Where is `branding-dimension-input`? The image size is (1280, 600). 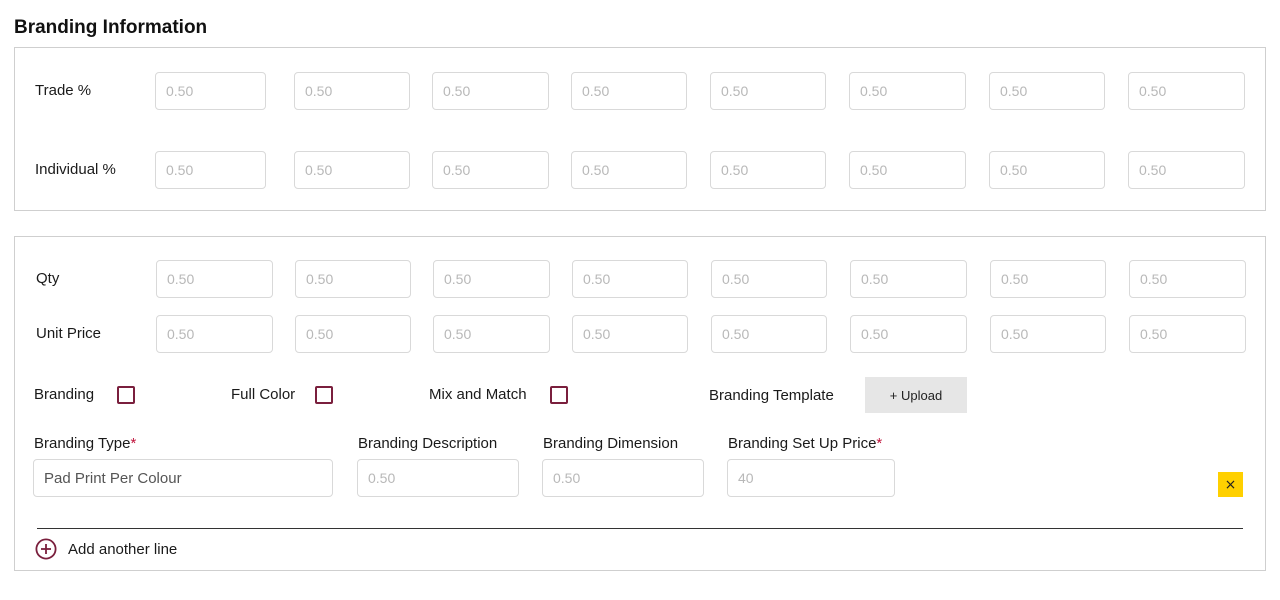
branding-dimension-input is located at coordinates (623, 478).